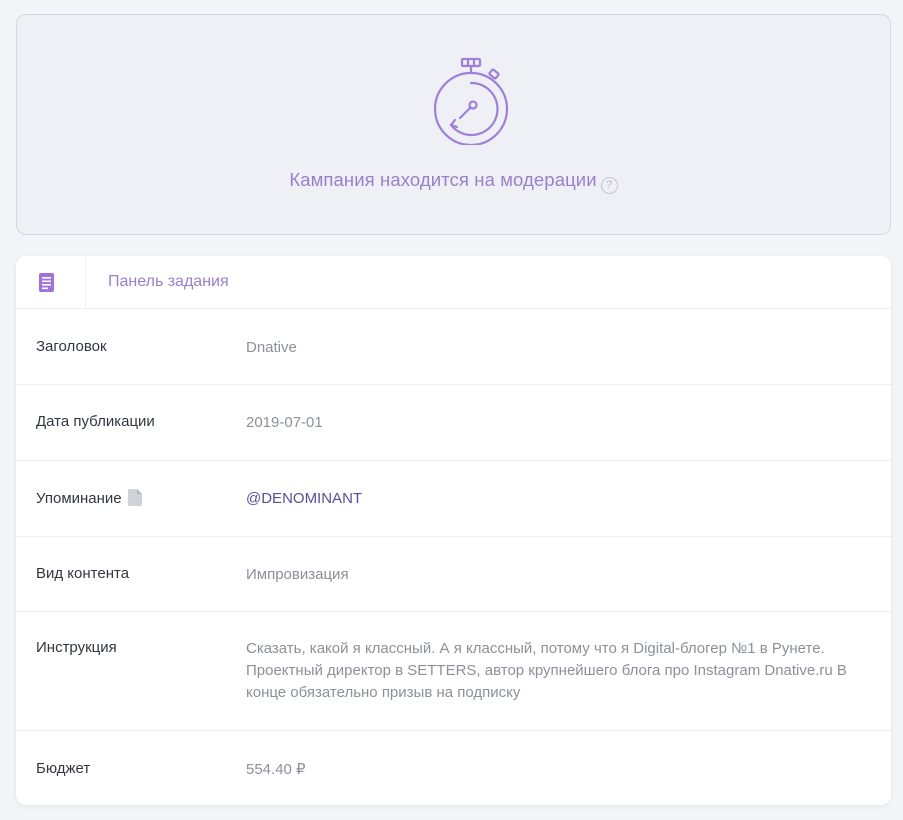 The width and height of the screenshot is (903, 820). Describe the element at coordinates (284, 422) in the screenshot. I see `row-value: 2019-07-01` at that location.